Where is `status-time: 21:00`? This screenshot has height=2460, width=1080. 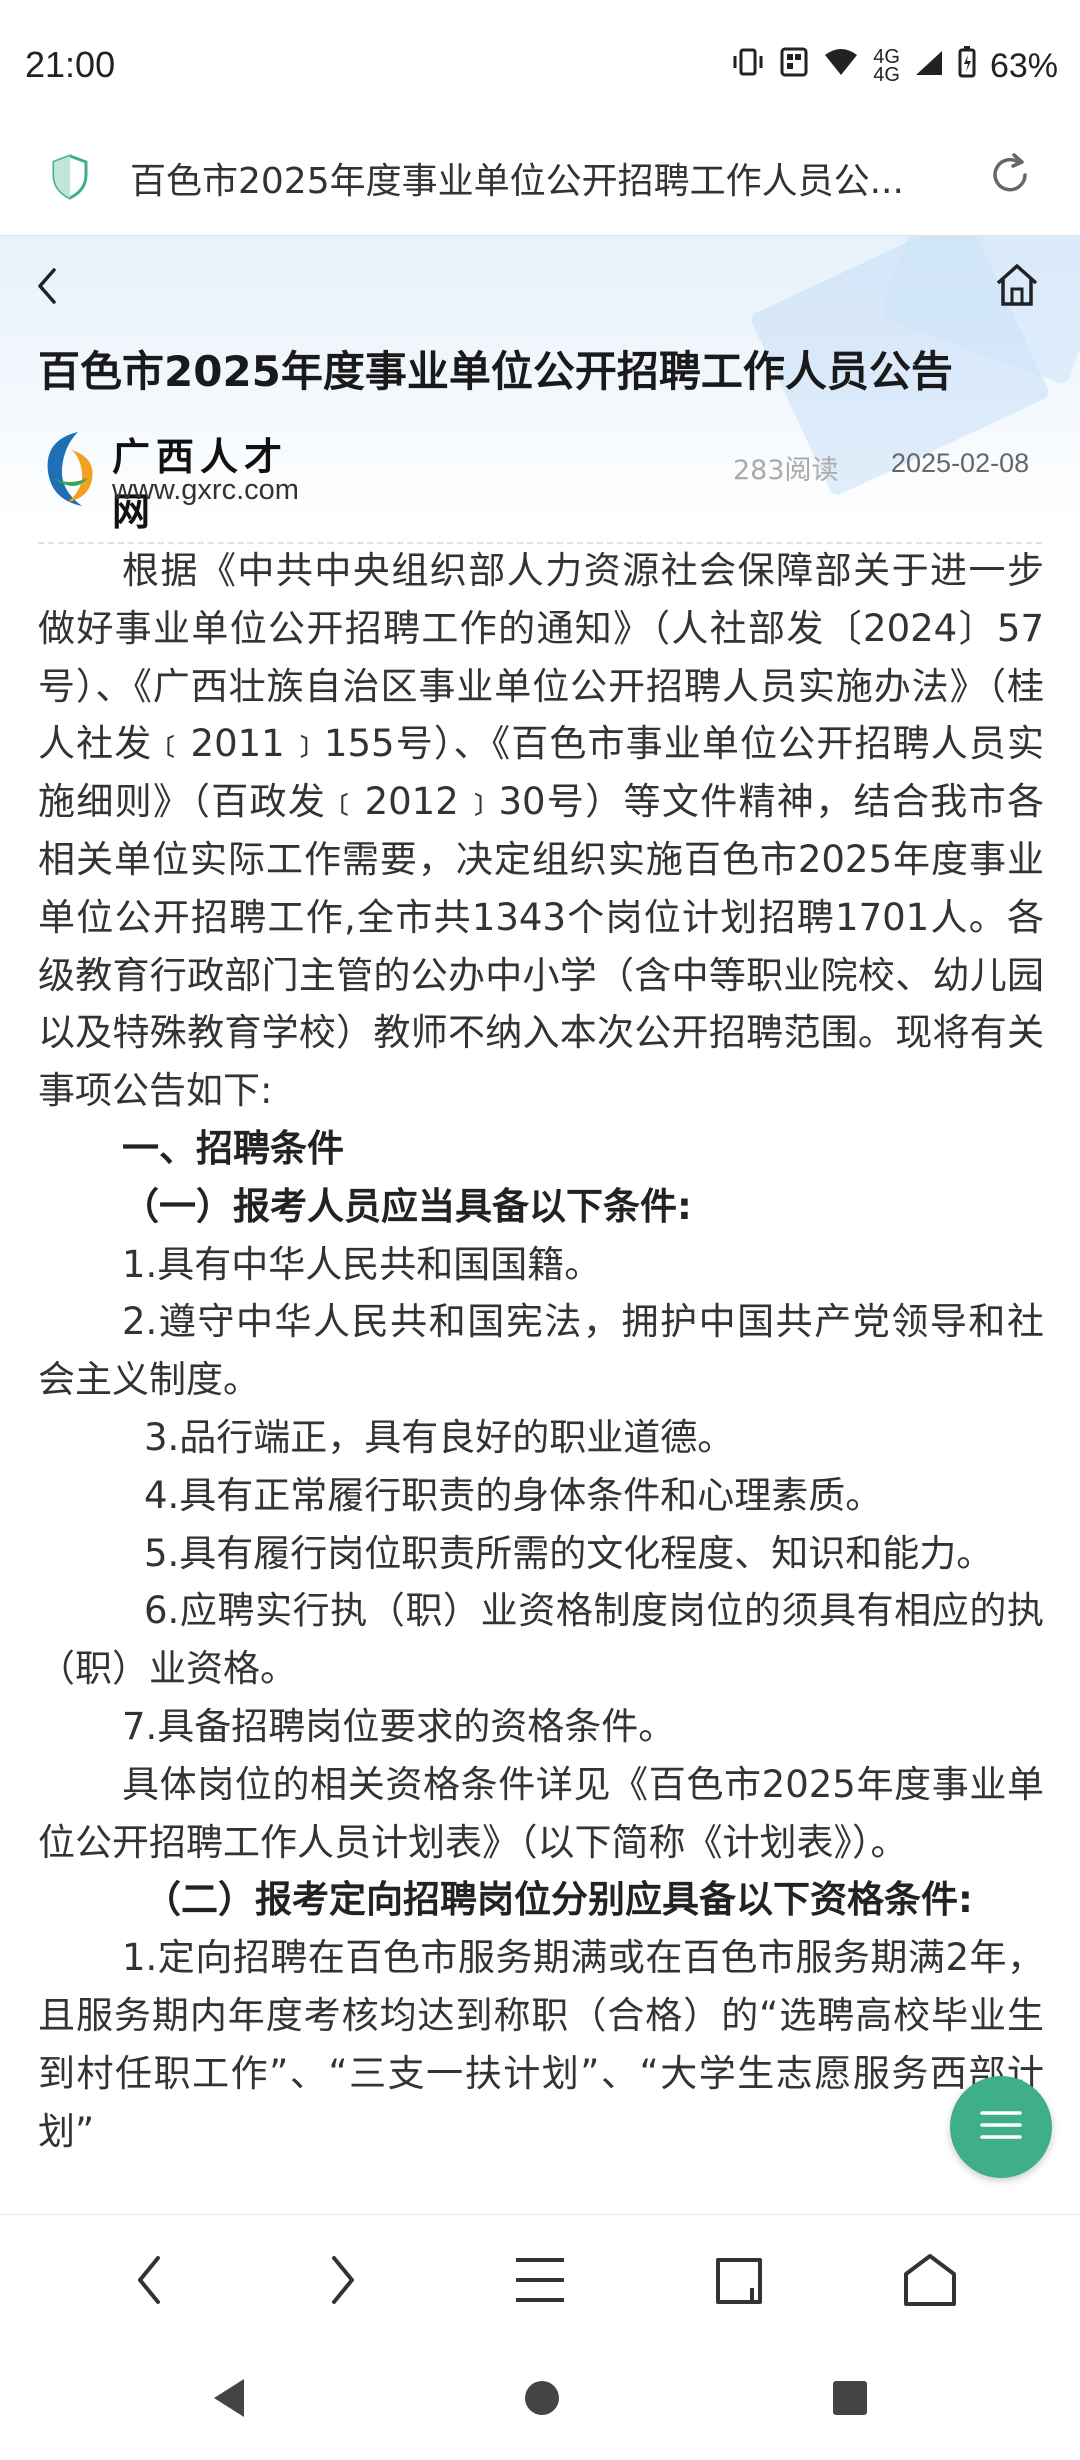 status-time: 21:00 is located at coordinates (70, 64).